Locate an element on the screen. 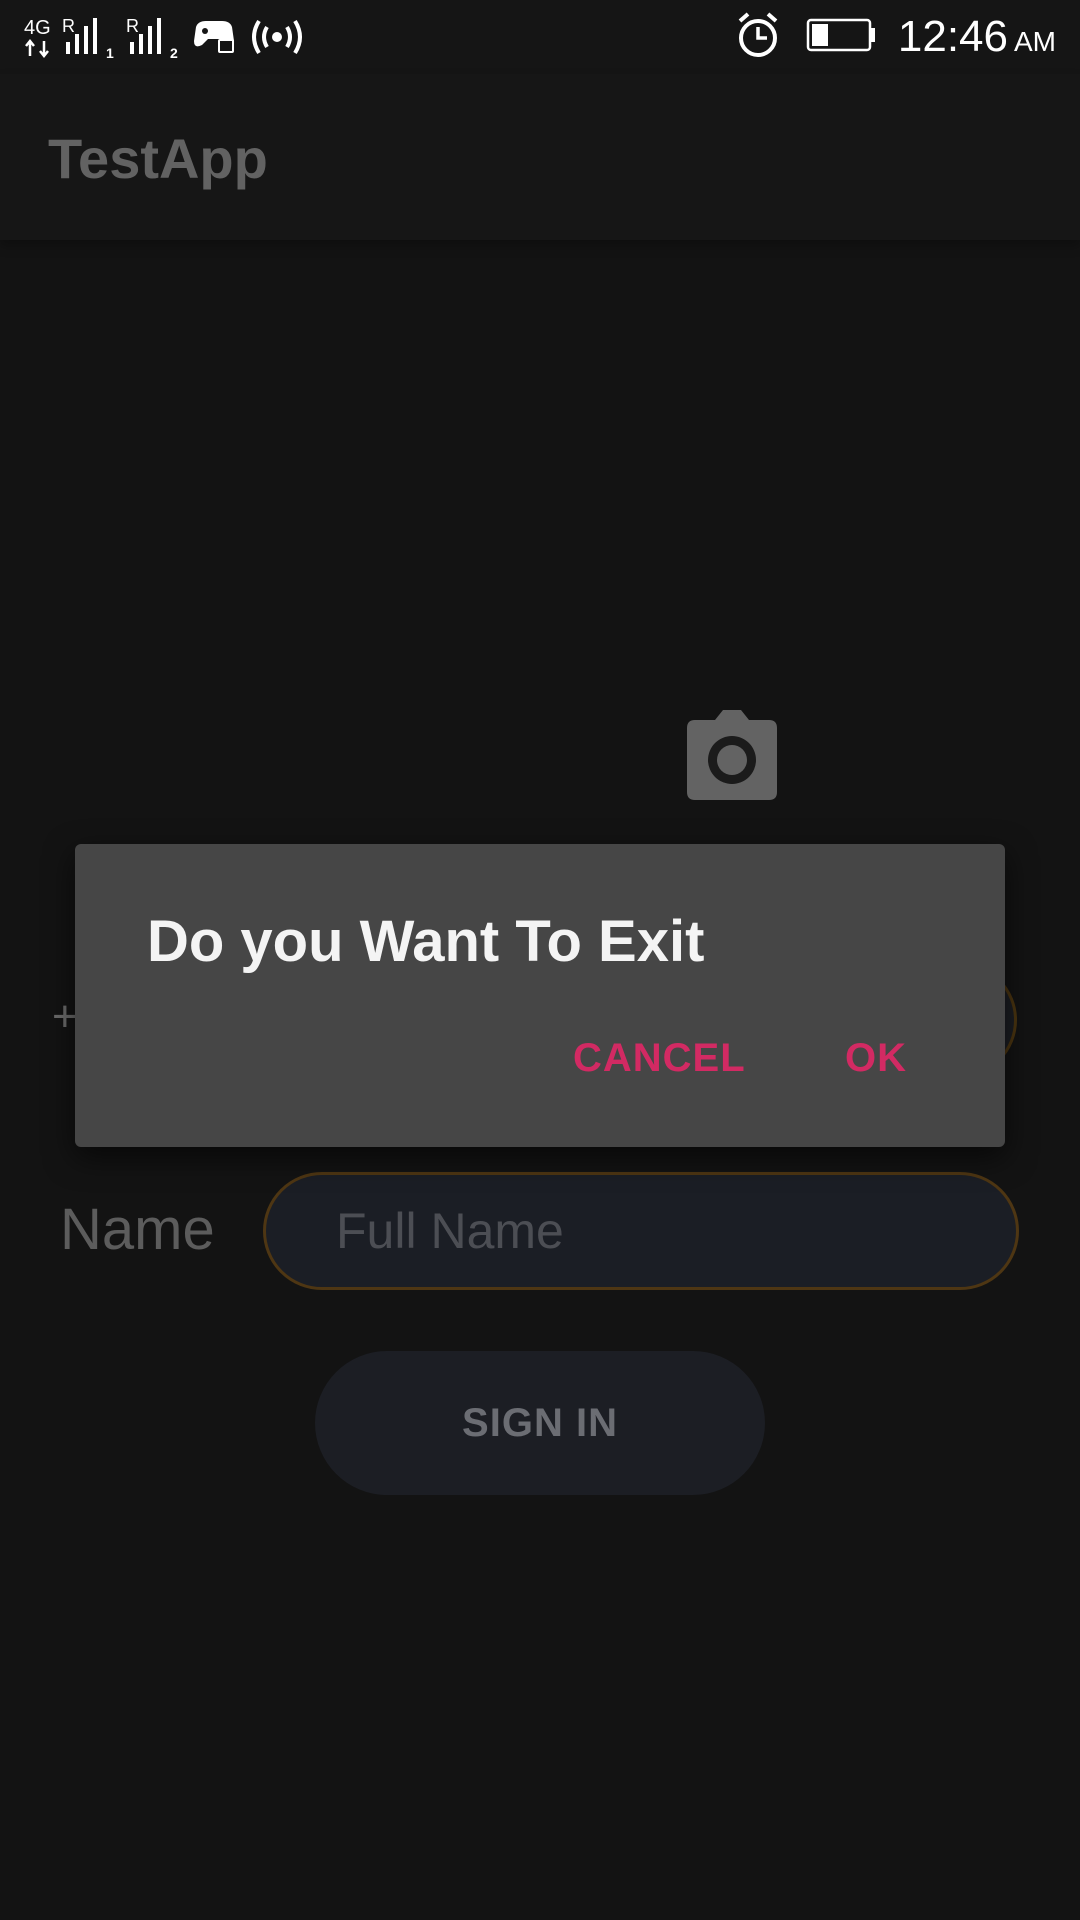 The image size is (1080, 1920). camera-icon is located at coordinates (732, 755).